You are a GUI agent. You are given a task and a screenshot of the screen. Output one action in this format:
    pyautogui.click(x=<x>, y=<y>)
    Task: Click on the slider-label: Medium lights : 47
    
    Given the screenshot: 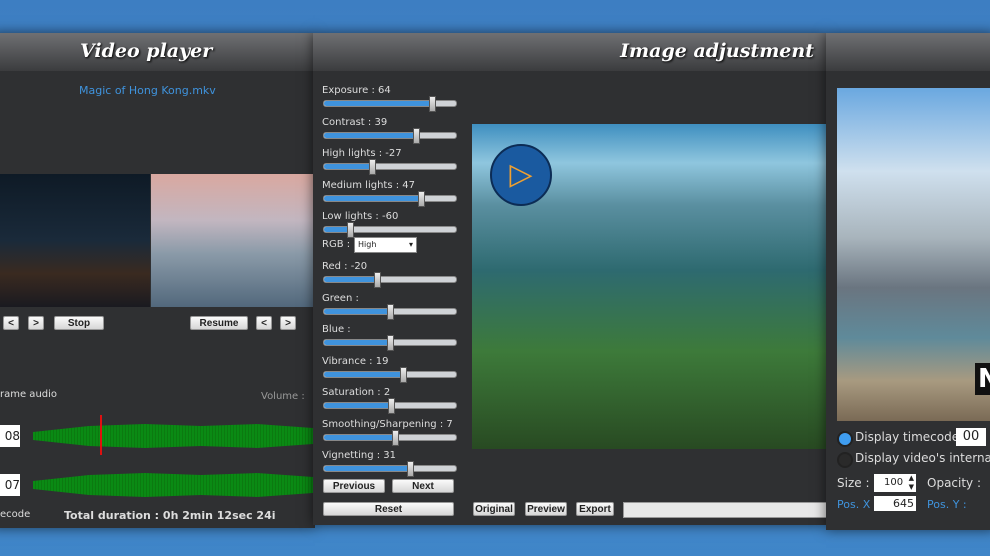 What is the action you would take?
    pyautogui.click(x=368, y=185)
    